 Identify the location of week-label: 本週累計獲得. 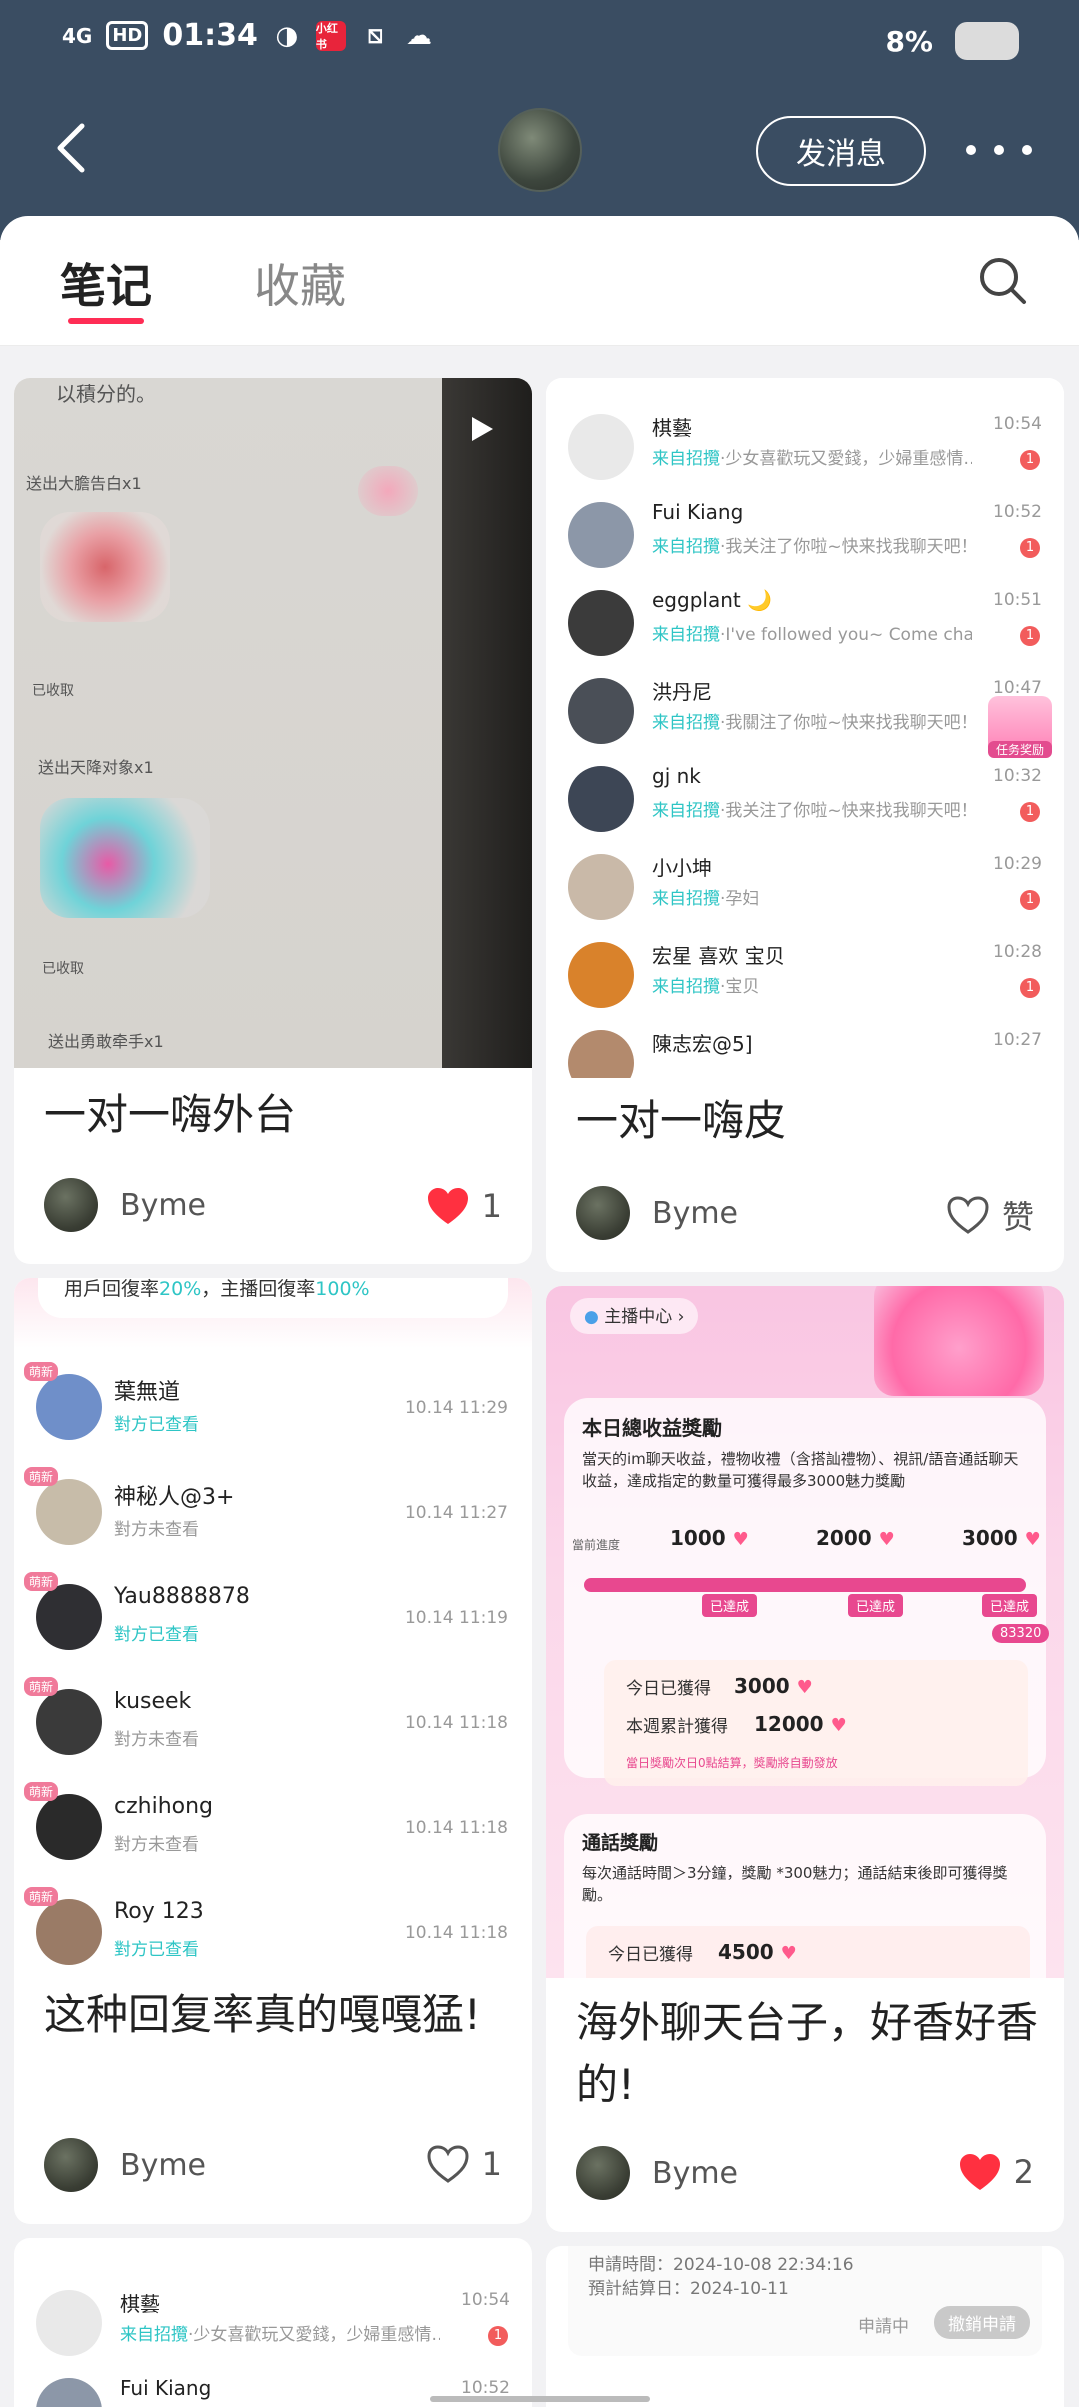
(677, 1727).